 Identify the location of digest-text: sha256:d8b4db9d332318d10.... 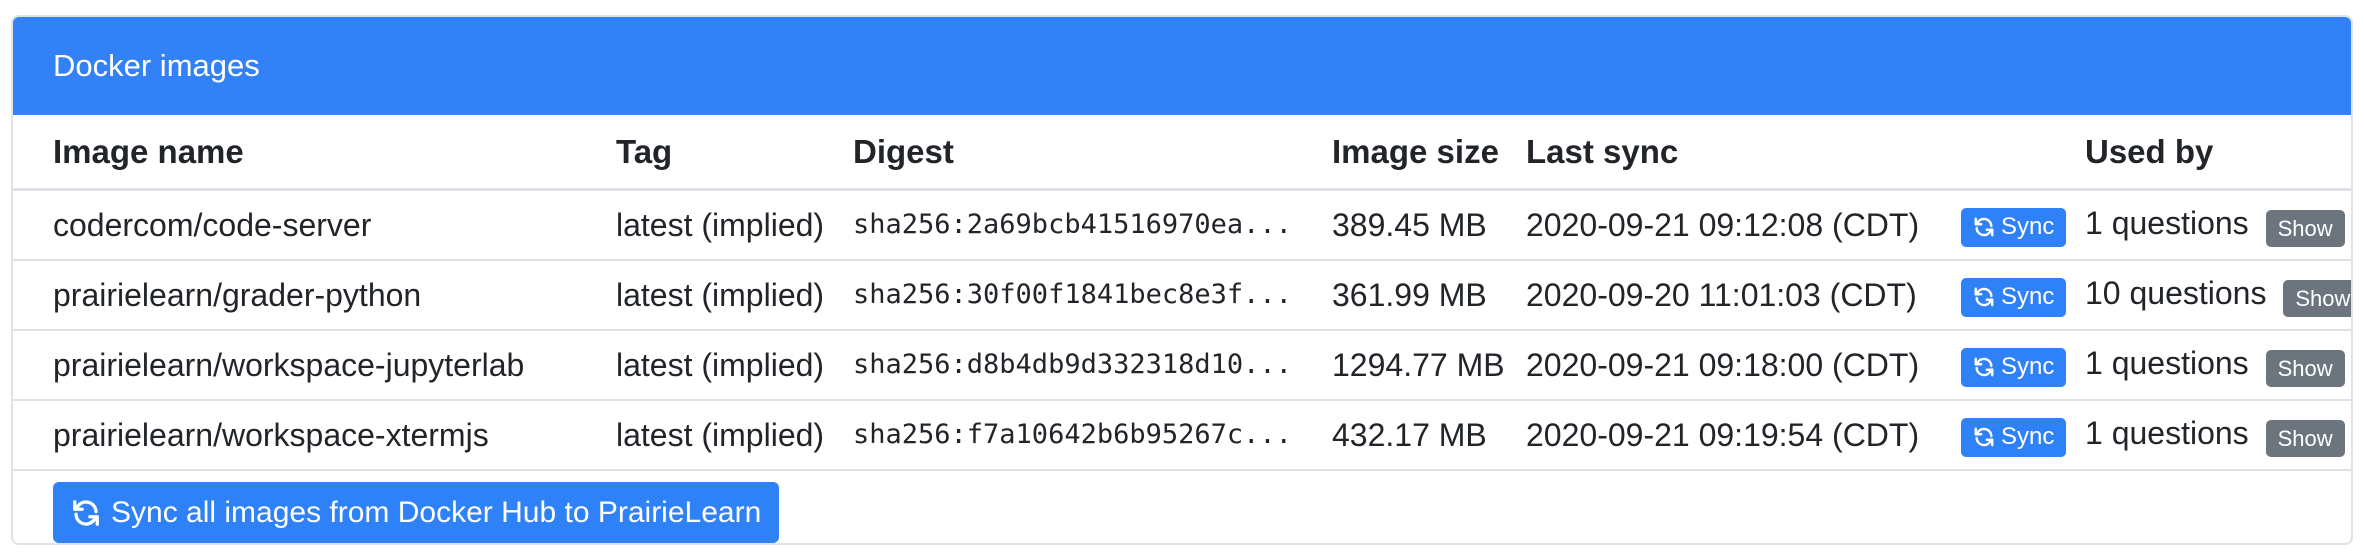
(1072, 364).